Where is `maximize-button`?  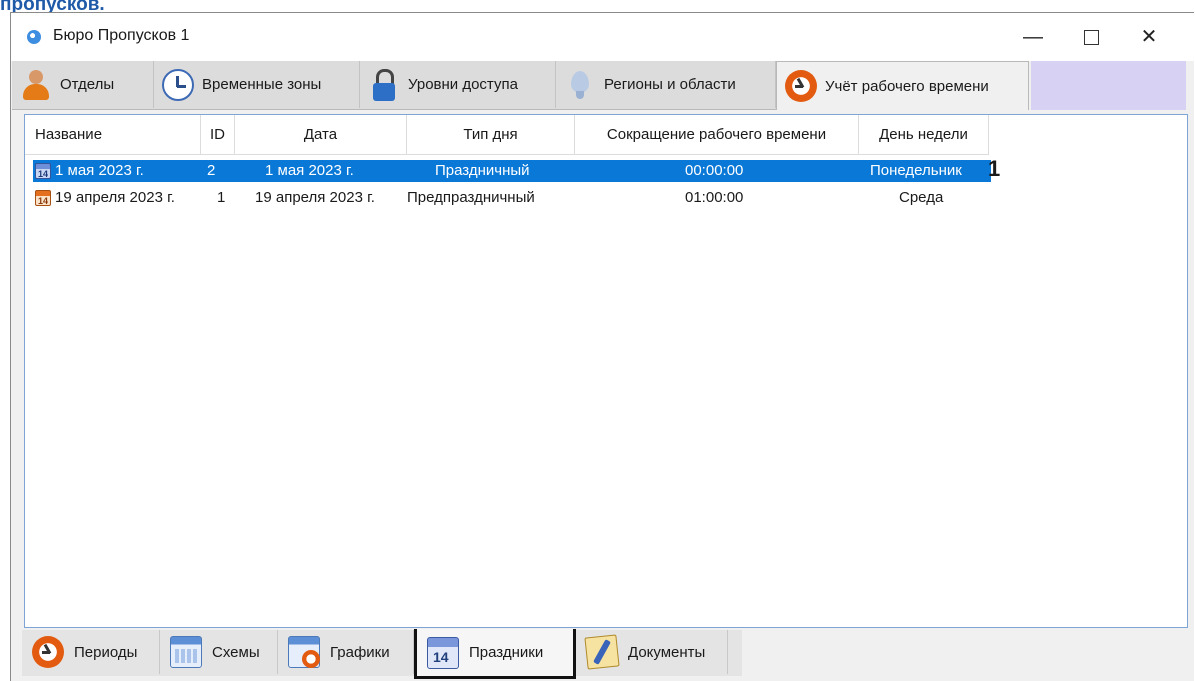 maximize-button is located at coordinates (1091, 37).